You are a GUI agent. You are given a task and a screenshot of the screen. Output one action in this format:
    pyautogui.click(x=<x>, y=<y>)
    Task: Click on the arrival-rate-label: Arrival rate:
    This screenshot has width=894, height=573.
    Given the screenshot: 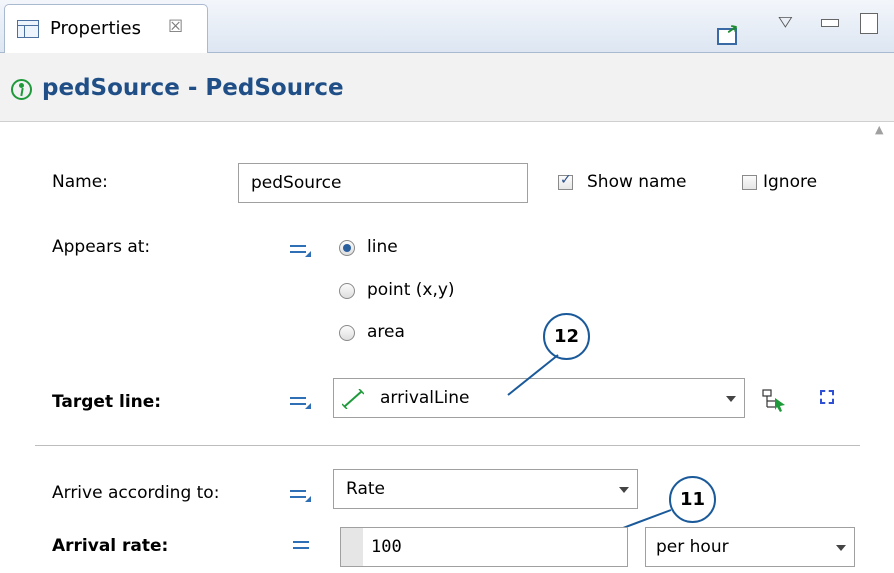 What is the action you would take?
    pyautogui.click(x=110, y=546)
    